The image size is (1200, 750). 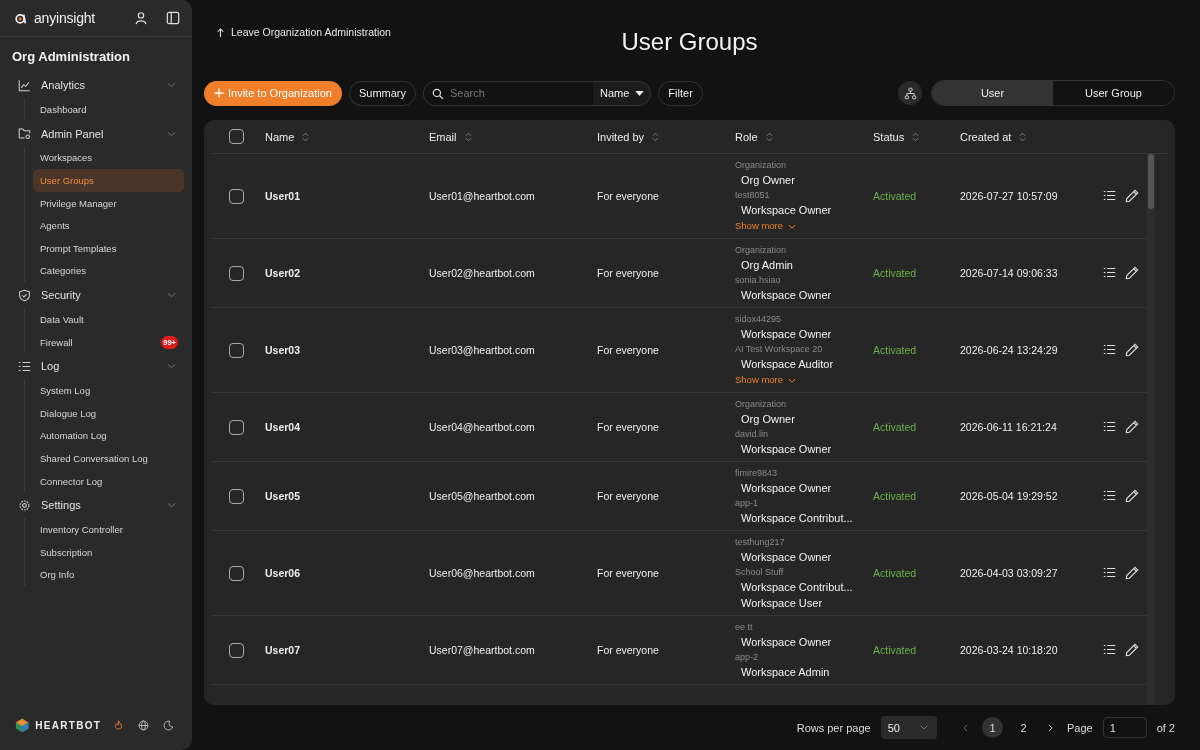 I want to click on role-scope: test8051, so click(x=752, y=195).